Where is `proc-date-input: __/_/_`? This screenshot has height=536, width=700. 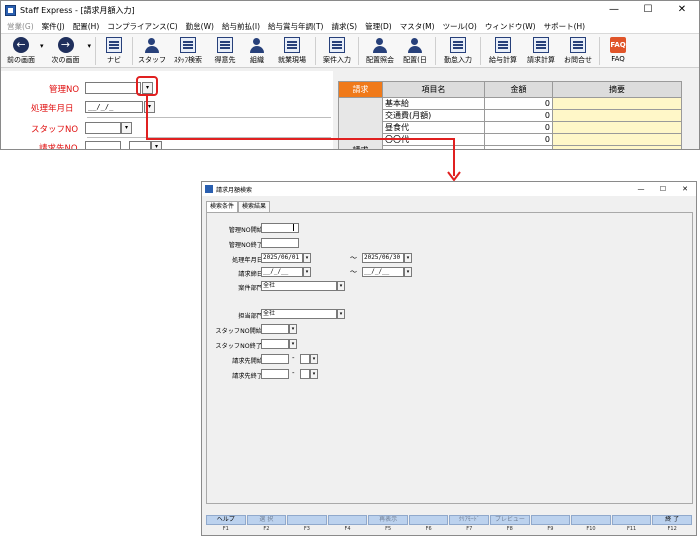
proc-date-input: __/_/_ is located at coordinates (114, 107).